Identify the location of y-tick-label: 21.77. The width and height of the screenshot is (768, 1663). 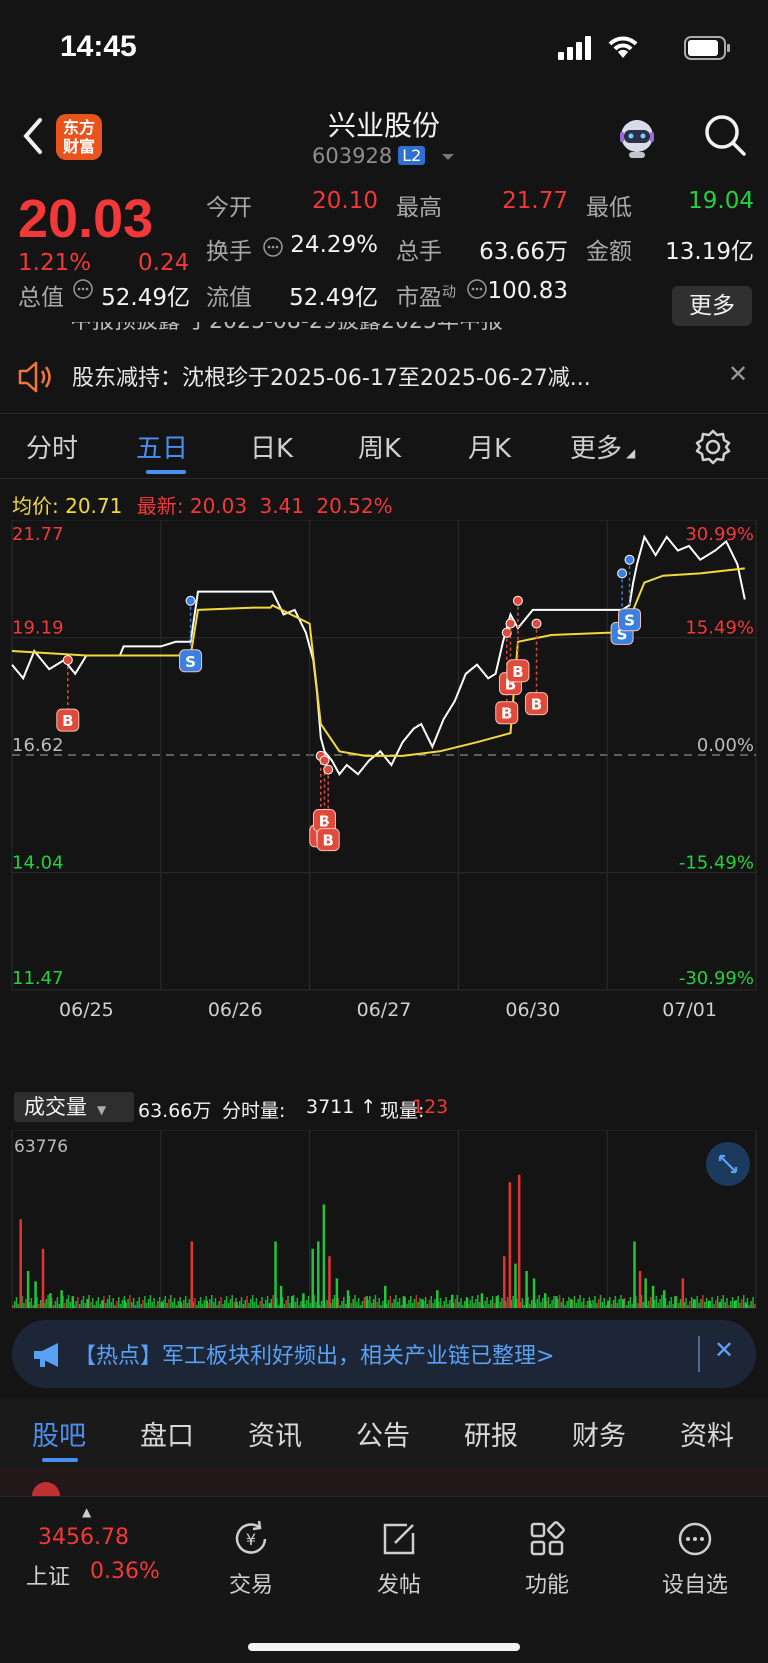
(38, 534).